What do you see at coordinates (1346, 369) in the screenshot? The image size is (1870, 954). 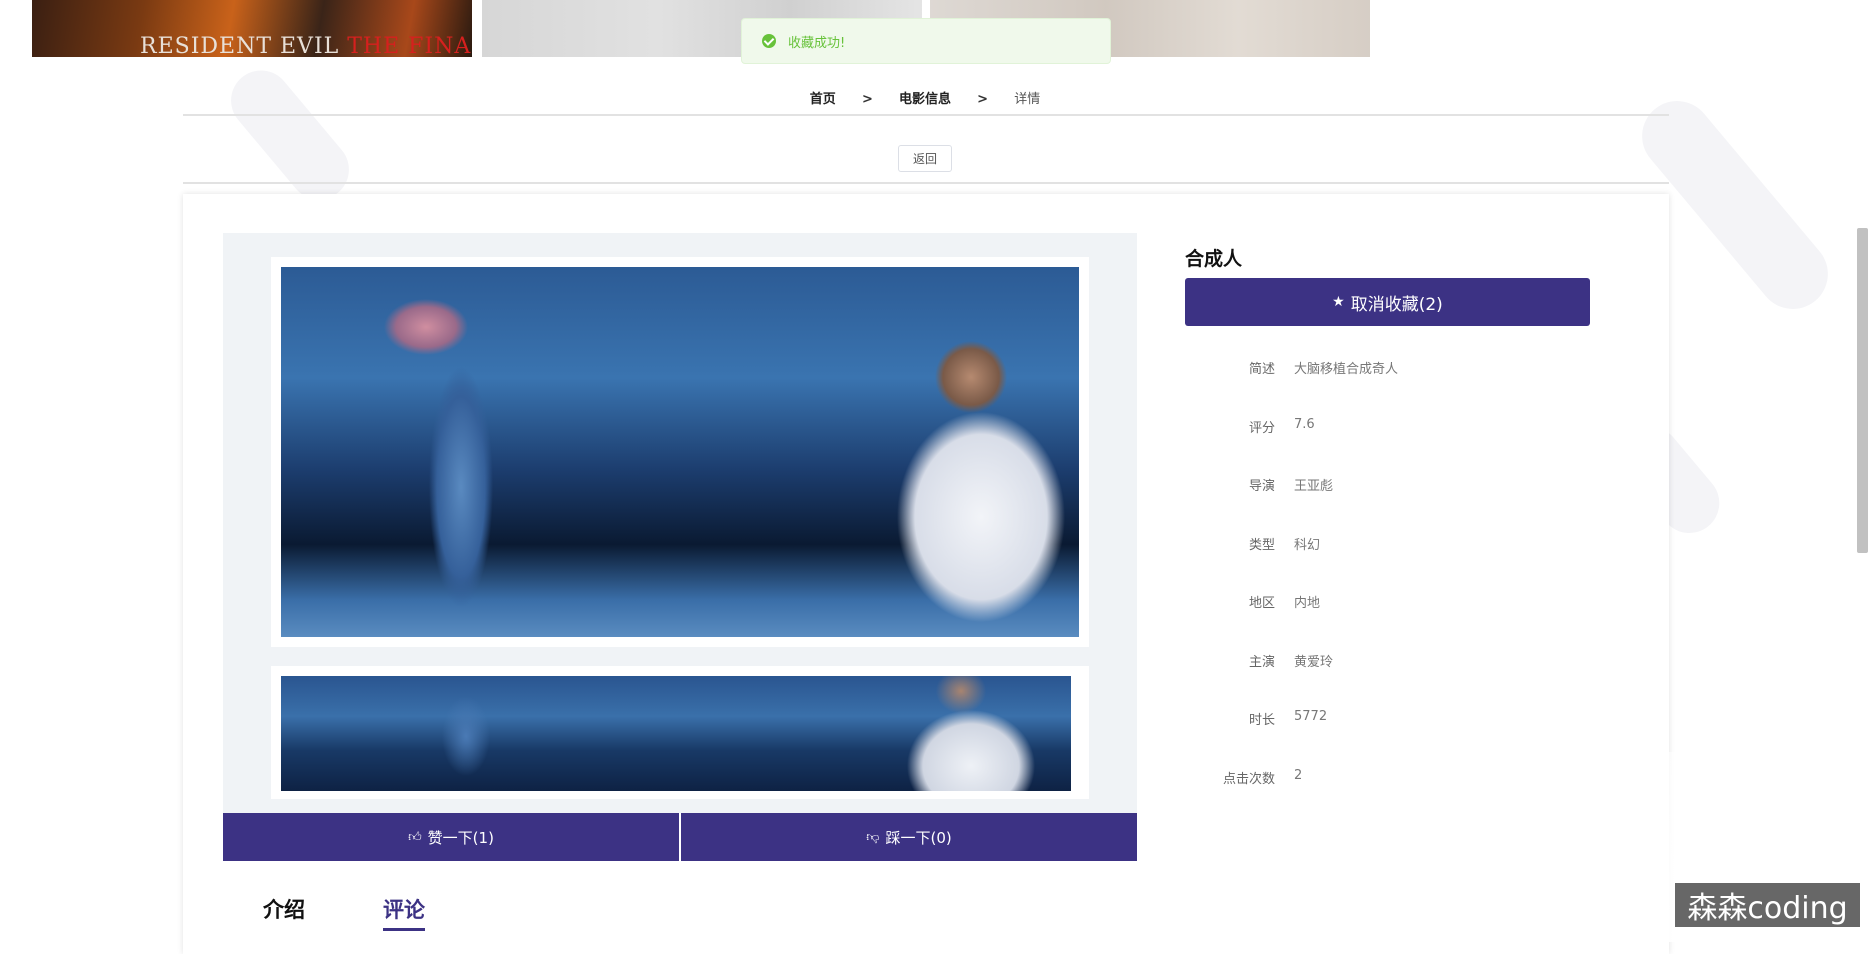 I see `info-value: 大脑移植合成奇人` at bounding box center [1346, 369].